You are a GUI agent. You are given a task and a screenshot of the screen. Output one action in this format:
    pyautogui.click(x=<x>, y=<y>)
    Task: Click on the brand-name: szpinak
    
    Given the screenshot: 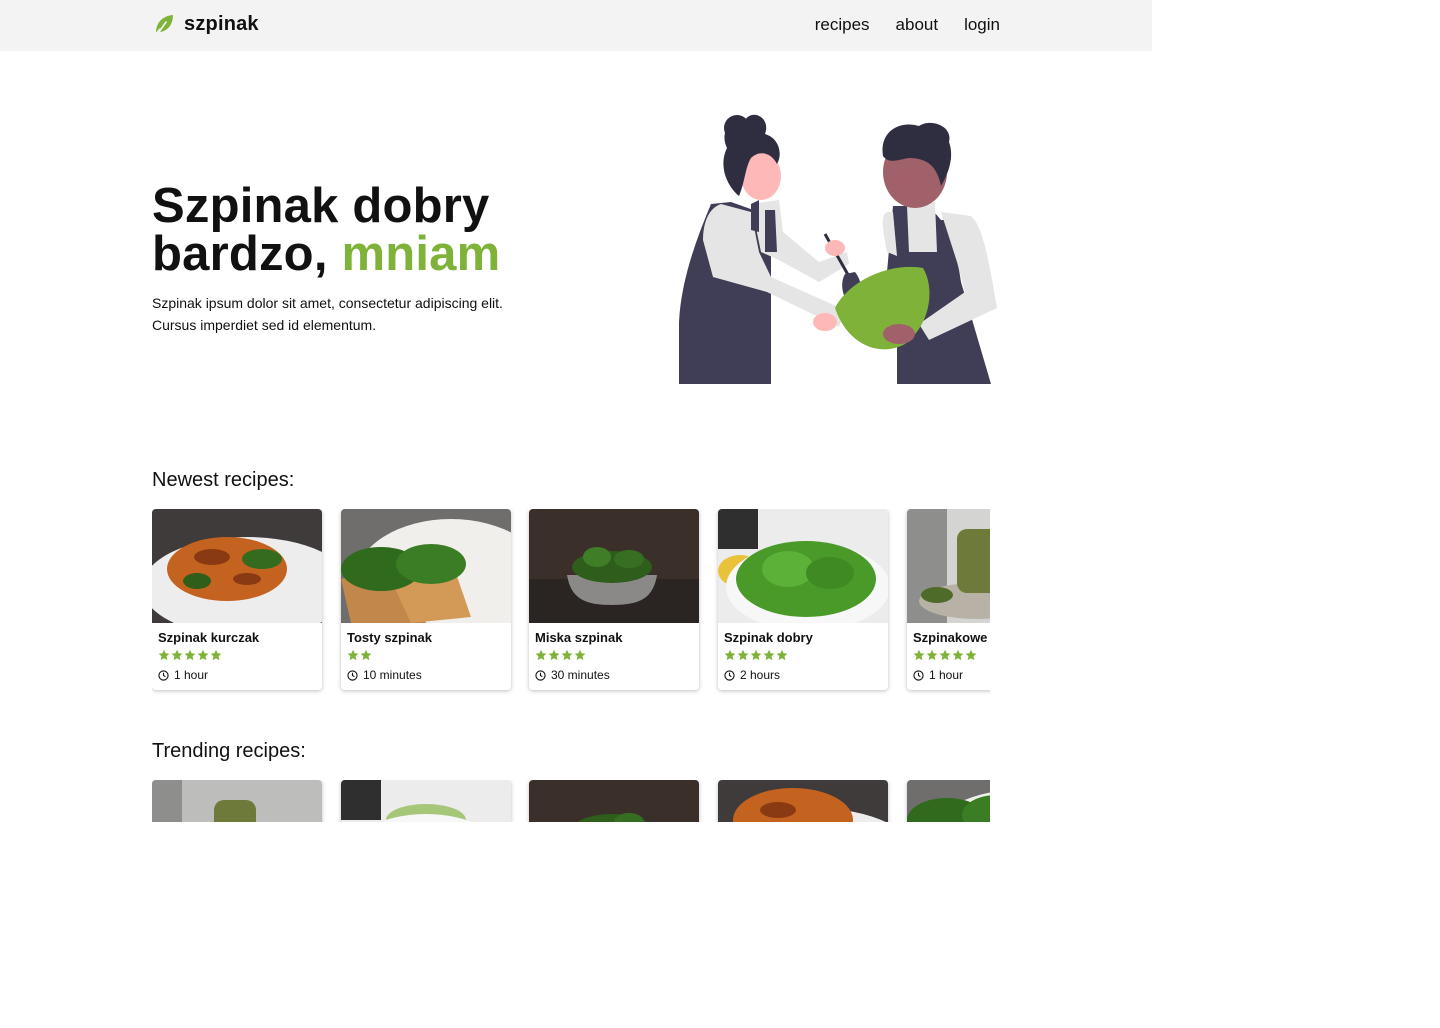 What is the action you would take?
    pyautogui.click(x=221, y=23)
    